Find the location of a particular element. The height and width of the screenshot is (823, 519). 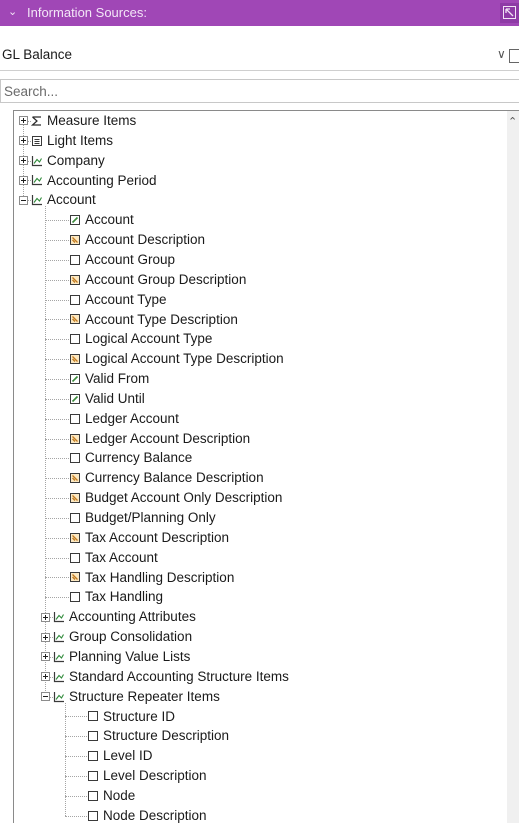

tree-item-label: Accounting Attributes is located at coordinates (132, 617).